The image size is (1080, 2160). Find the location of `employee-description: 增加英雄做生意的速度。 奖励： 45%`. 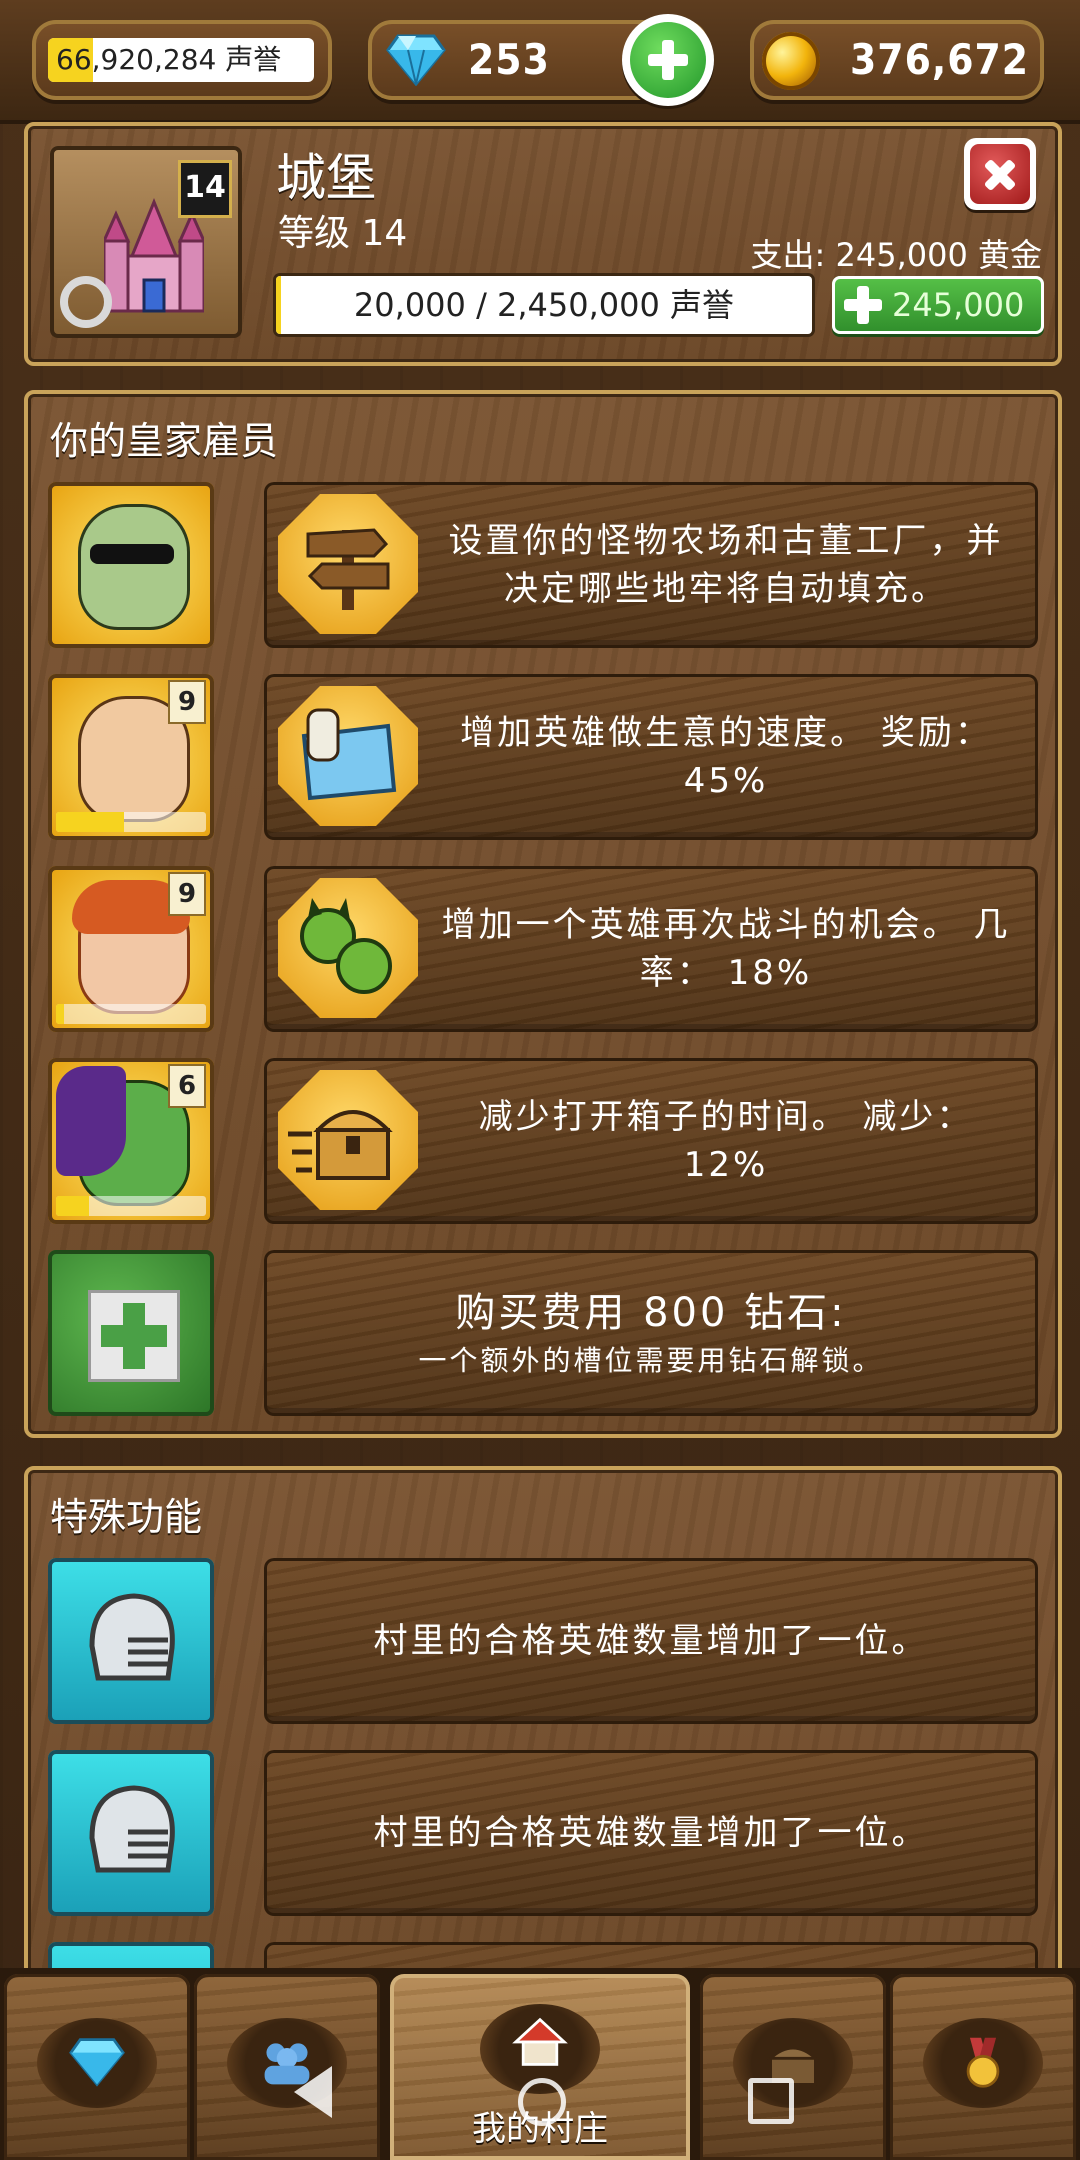

employee-description: 增加英雄做生意的速度。 奖励： 45% is located at coordinates (726, 757).